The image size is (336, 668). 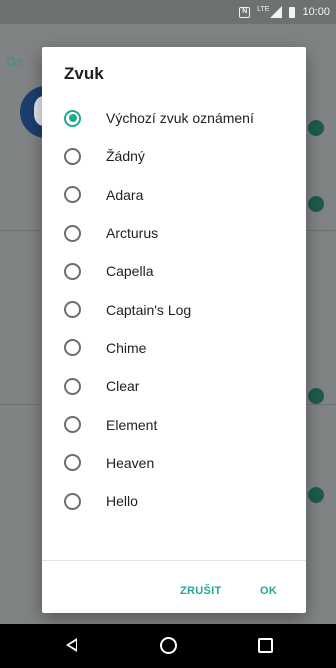 What do you see at coordinates (149, 309) in the screenshot?
I see `option-label: Captain's Log` at bounding box center [149, 309].